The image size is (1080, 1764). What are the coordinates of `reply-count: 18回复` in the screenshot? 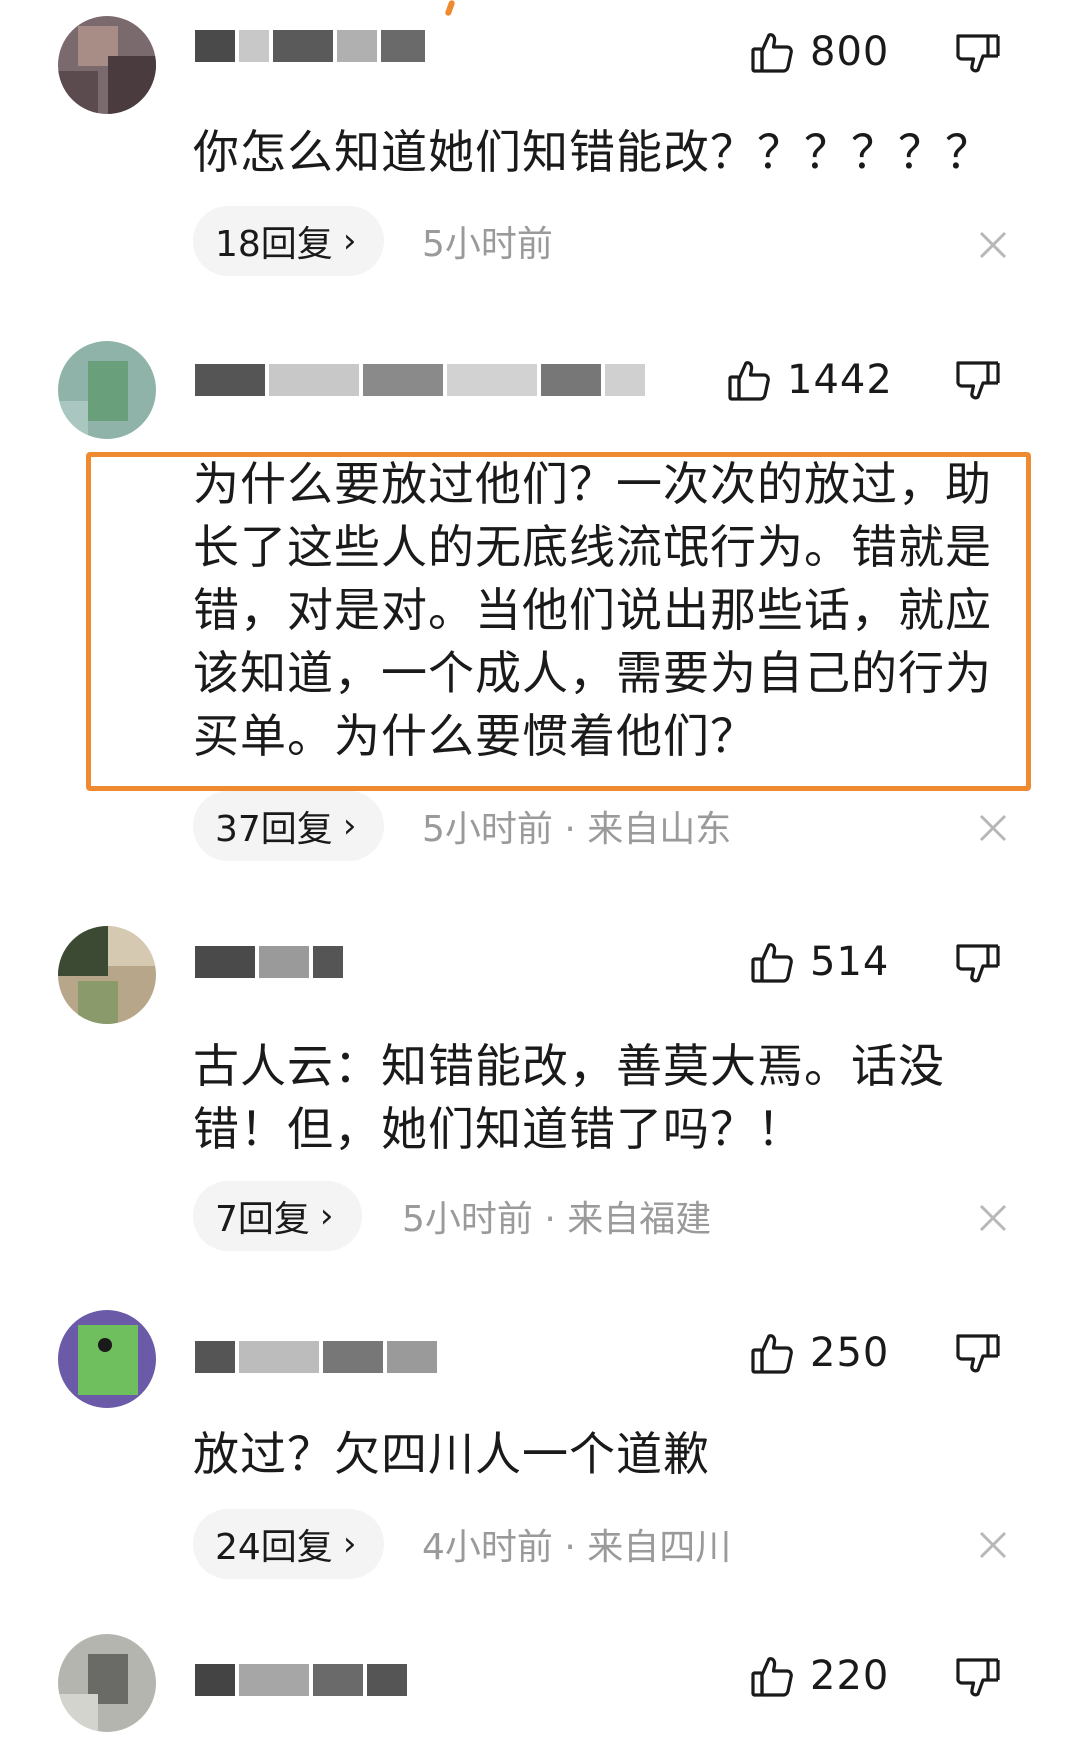 It's located at (274, 244).